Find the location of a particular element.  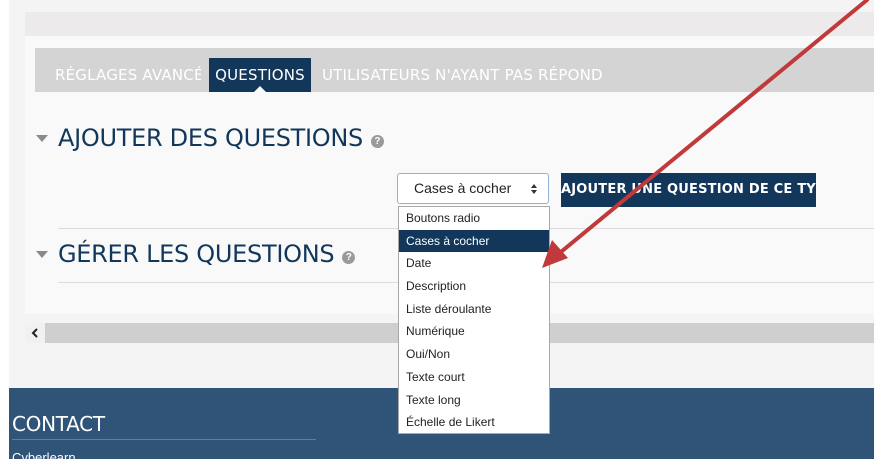

select-value: Cases à cocher is located at coordinates (463, 188).